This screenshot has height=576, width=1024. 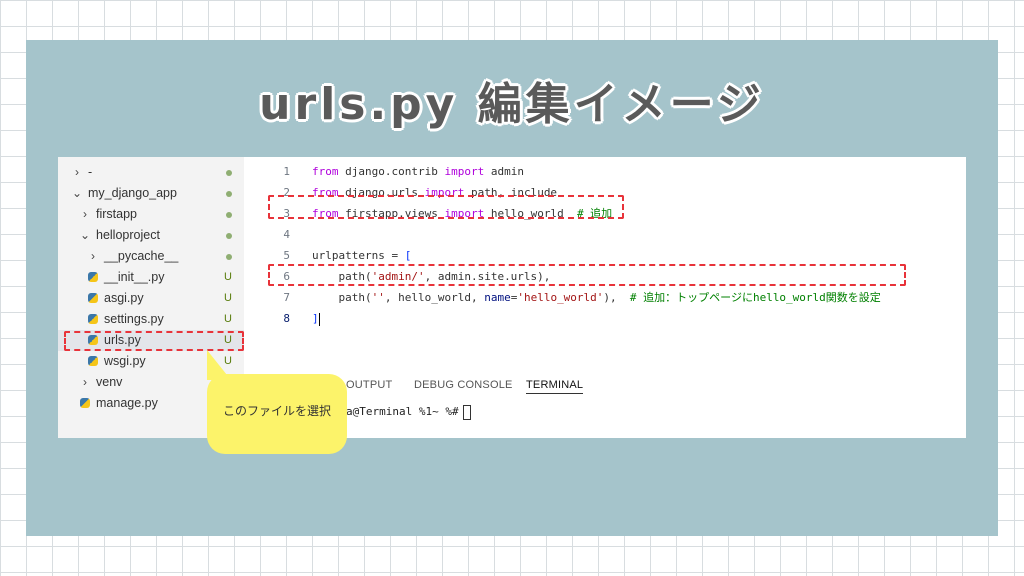 What do you see at coordinates (151, 172) in the screenshot?
I see `tree-item-dash: › -` at bounding box center [151, 172].